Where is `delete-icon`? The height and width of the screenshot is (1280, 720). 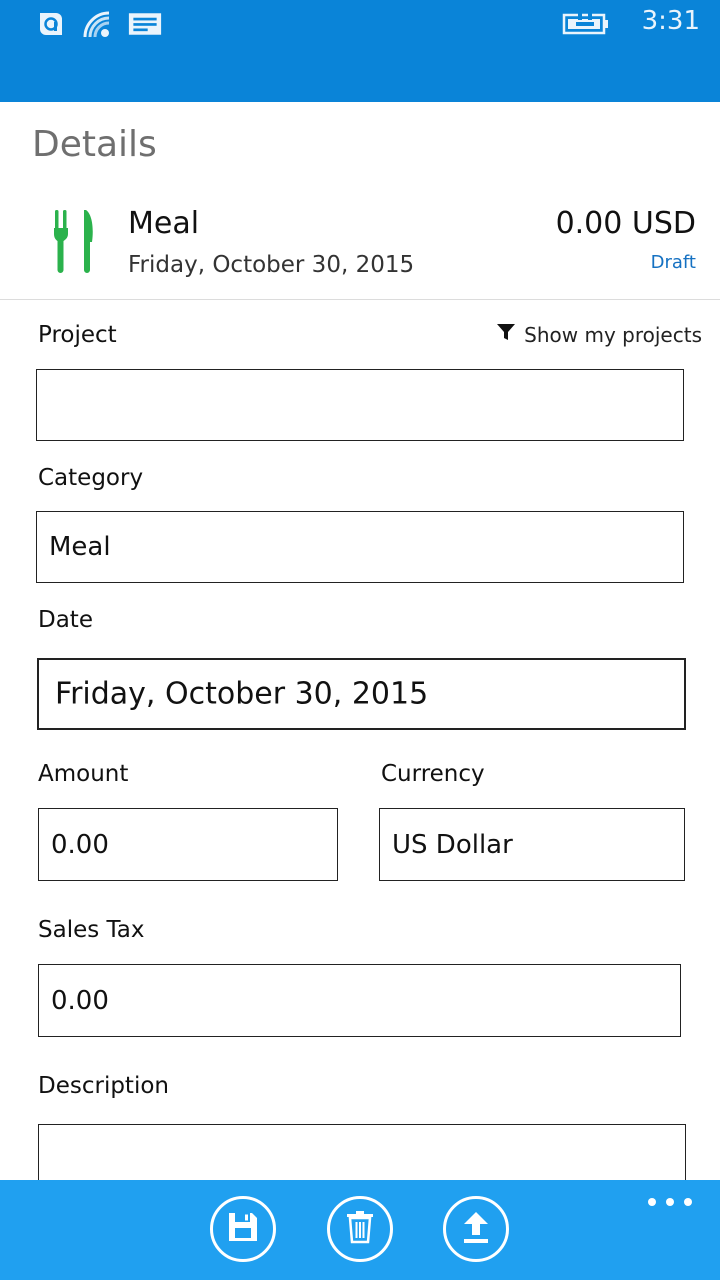 delete-icon is located at coordinates (360, 1229).